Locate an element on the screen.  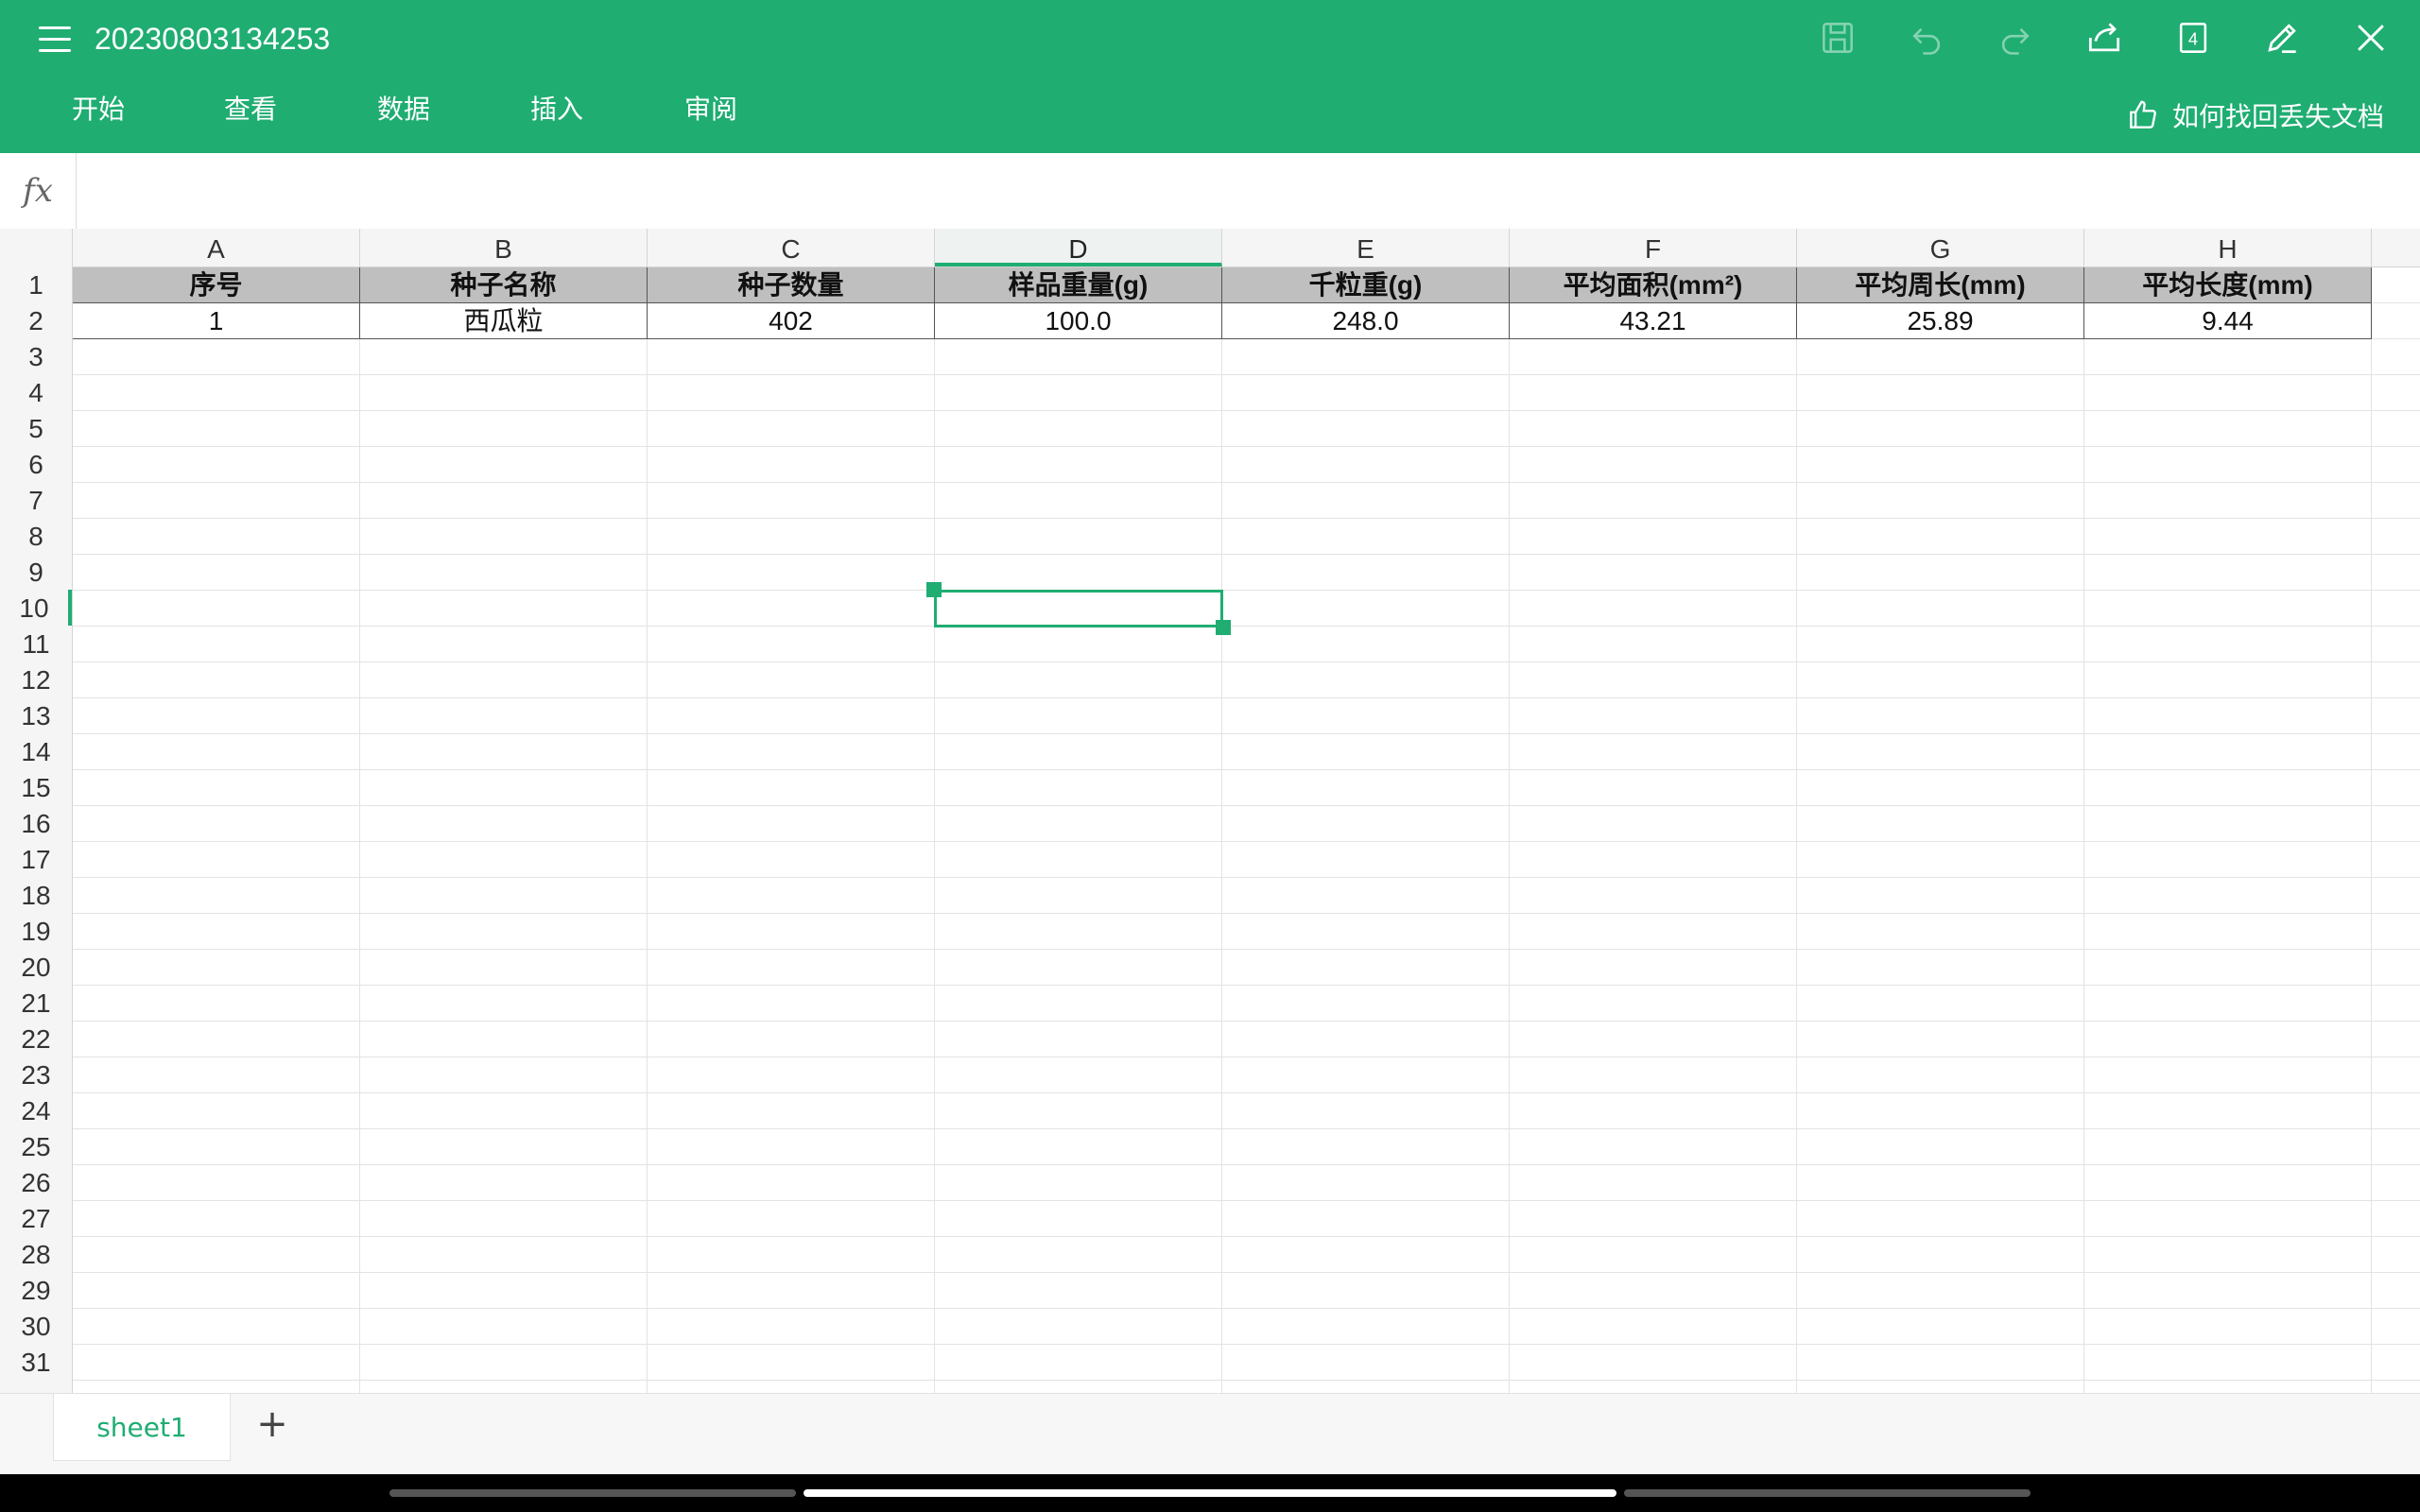
row-header-12: 12 is located at coordinates (36, 679).